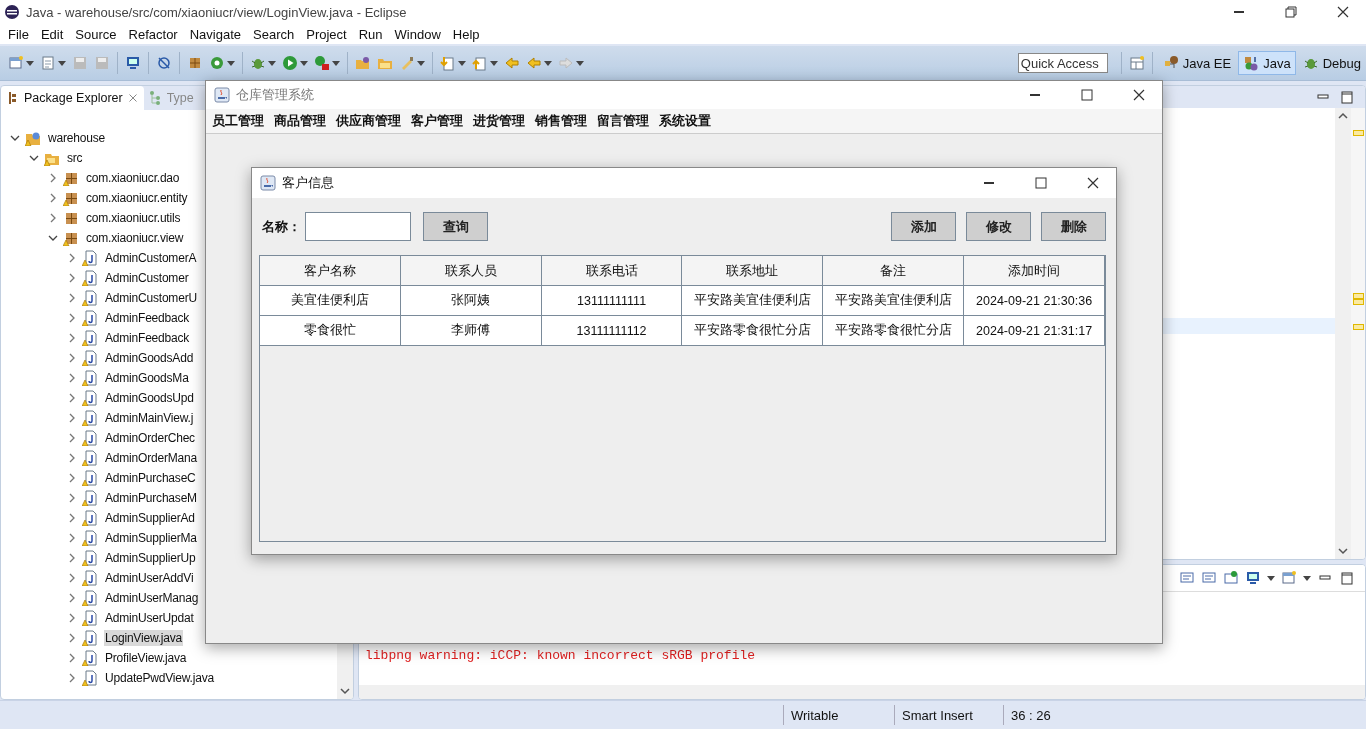  I want to click on tree-item: UpdatePwdView.java, so click(159, 678).